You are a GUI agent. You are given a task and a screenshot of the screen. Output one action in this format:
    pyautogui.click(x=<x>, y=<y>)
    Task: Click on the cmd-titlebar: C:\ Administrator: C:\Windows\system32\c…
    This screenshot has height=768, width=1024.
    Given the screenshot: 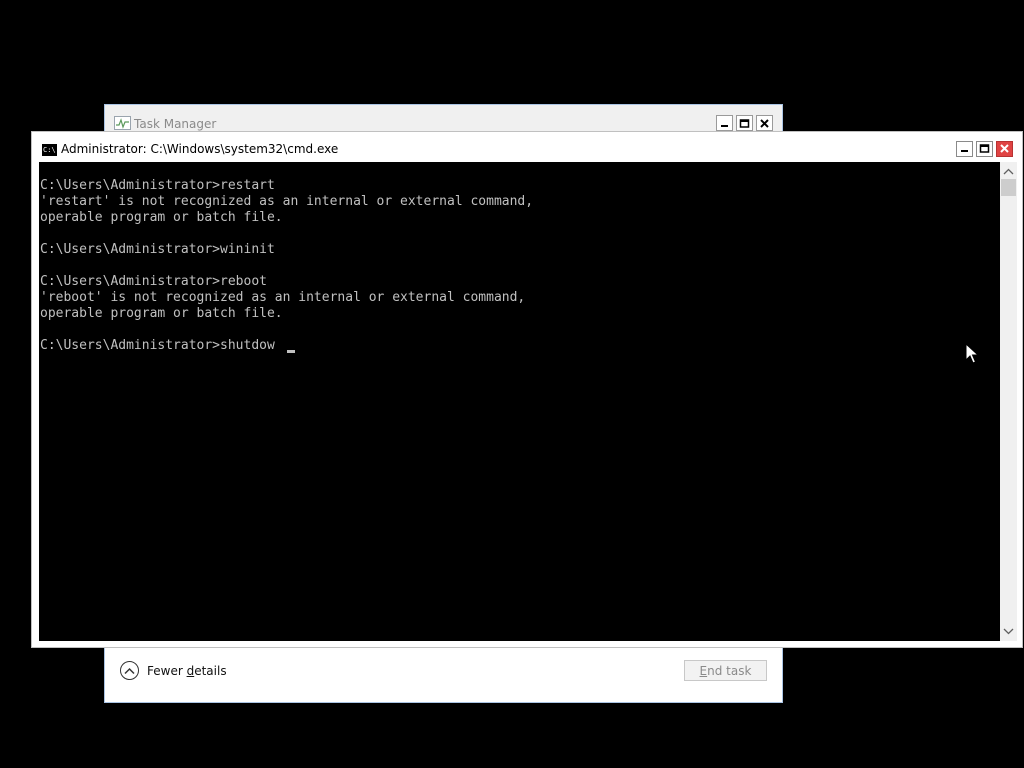 What is the action you would take?
    pyautogui.click(x=527, y=147)
    